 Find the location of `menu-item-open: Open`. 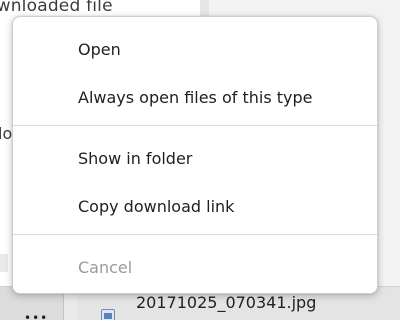

menu-item-open: Open is located at coordinates (195, 49).